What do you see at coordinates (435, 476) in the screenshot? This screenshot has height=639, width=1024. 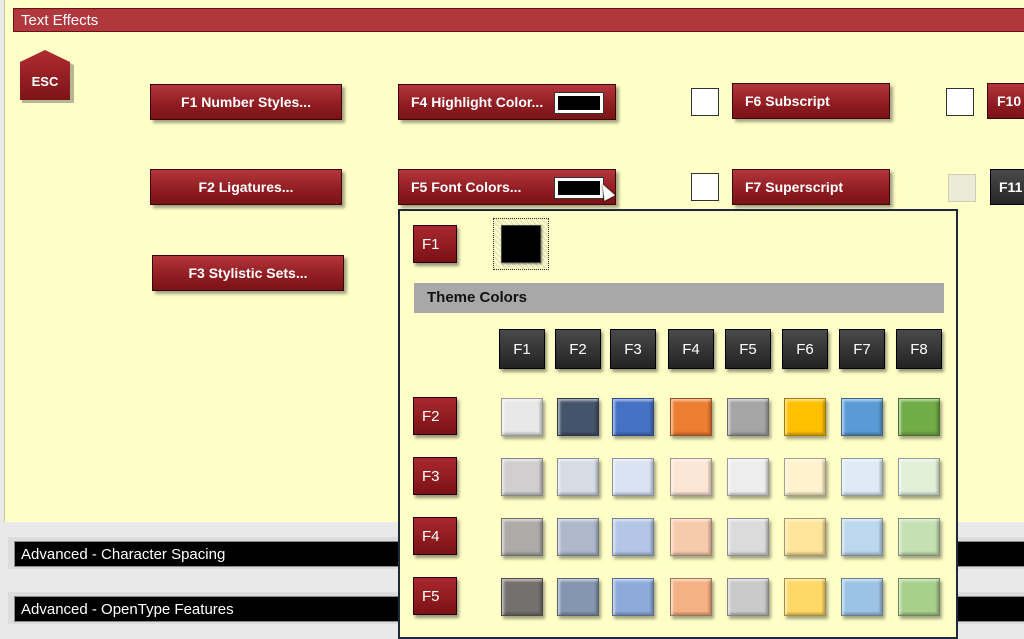 I see `theme-row-key-f3: F3` at bounding box center [435, 476].